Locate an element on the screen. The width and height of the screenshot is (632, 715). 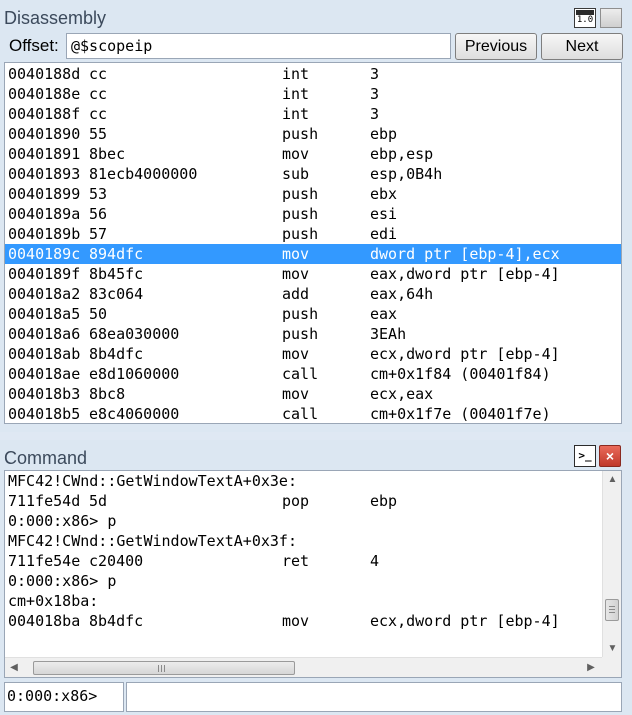
mnemonic-cell: pop is located at coordinates (296, 501).